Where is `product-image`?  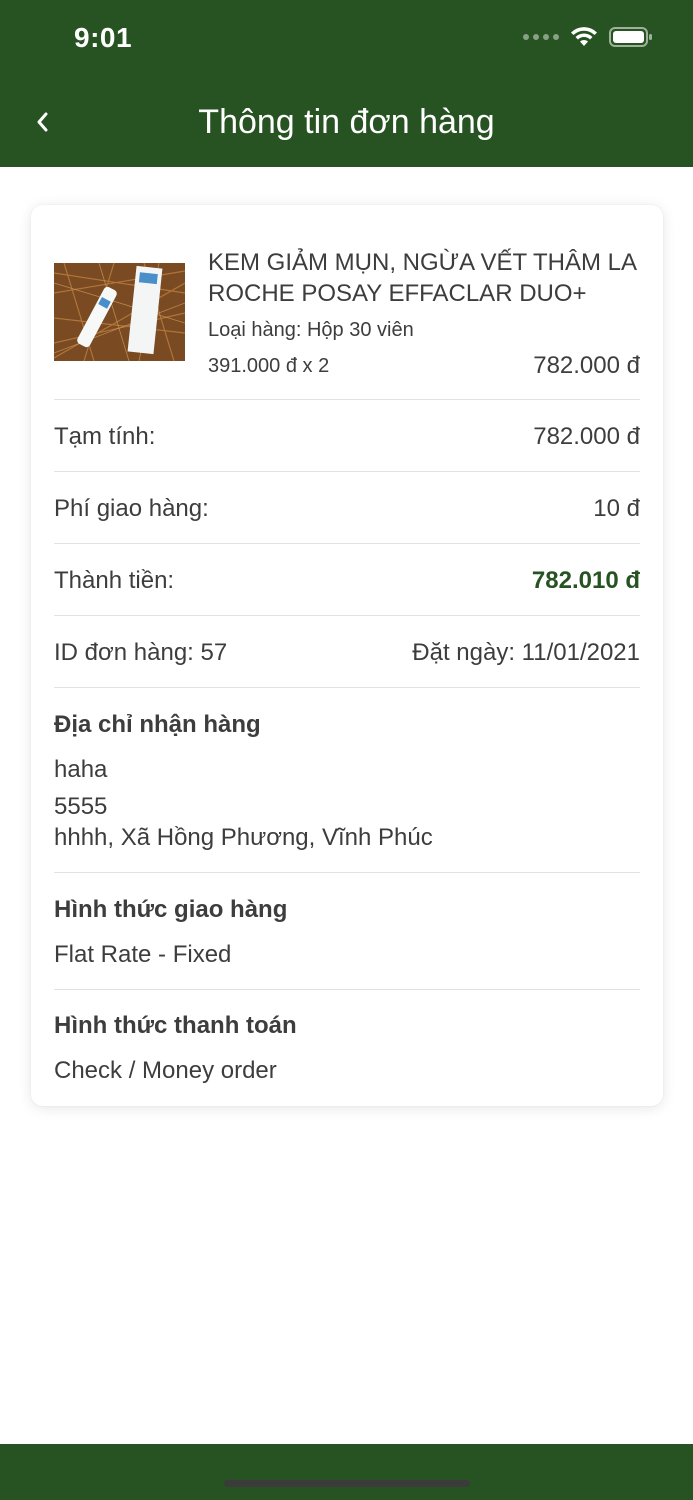
product-image is located at coordinates (119, 312).